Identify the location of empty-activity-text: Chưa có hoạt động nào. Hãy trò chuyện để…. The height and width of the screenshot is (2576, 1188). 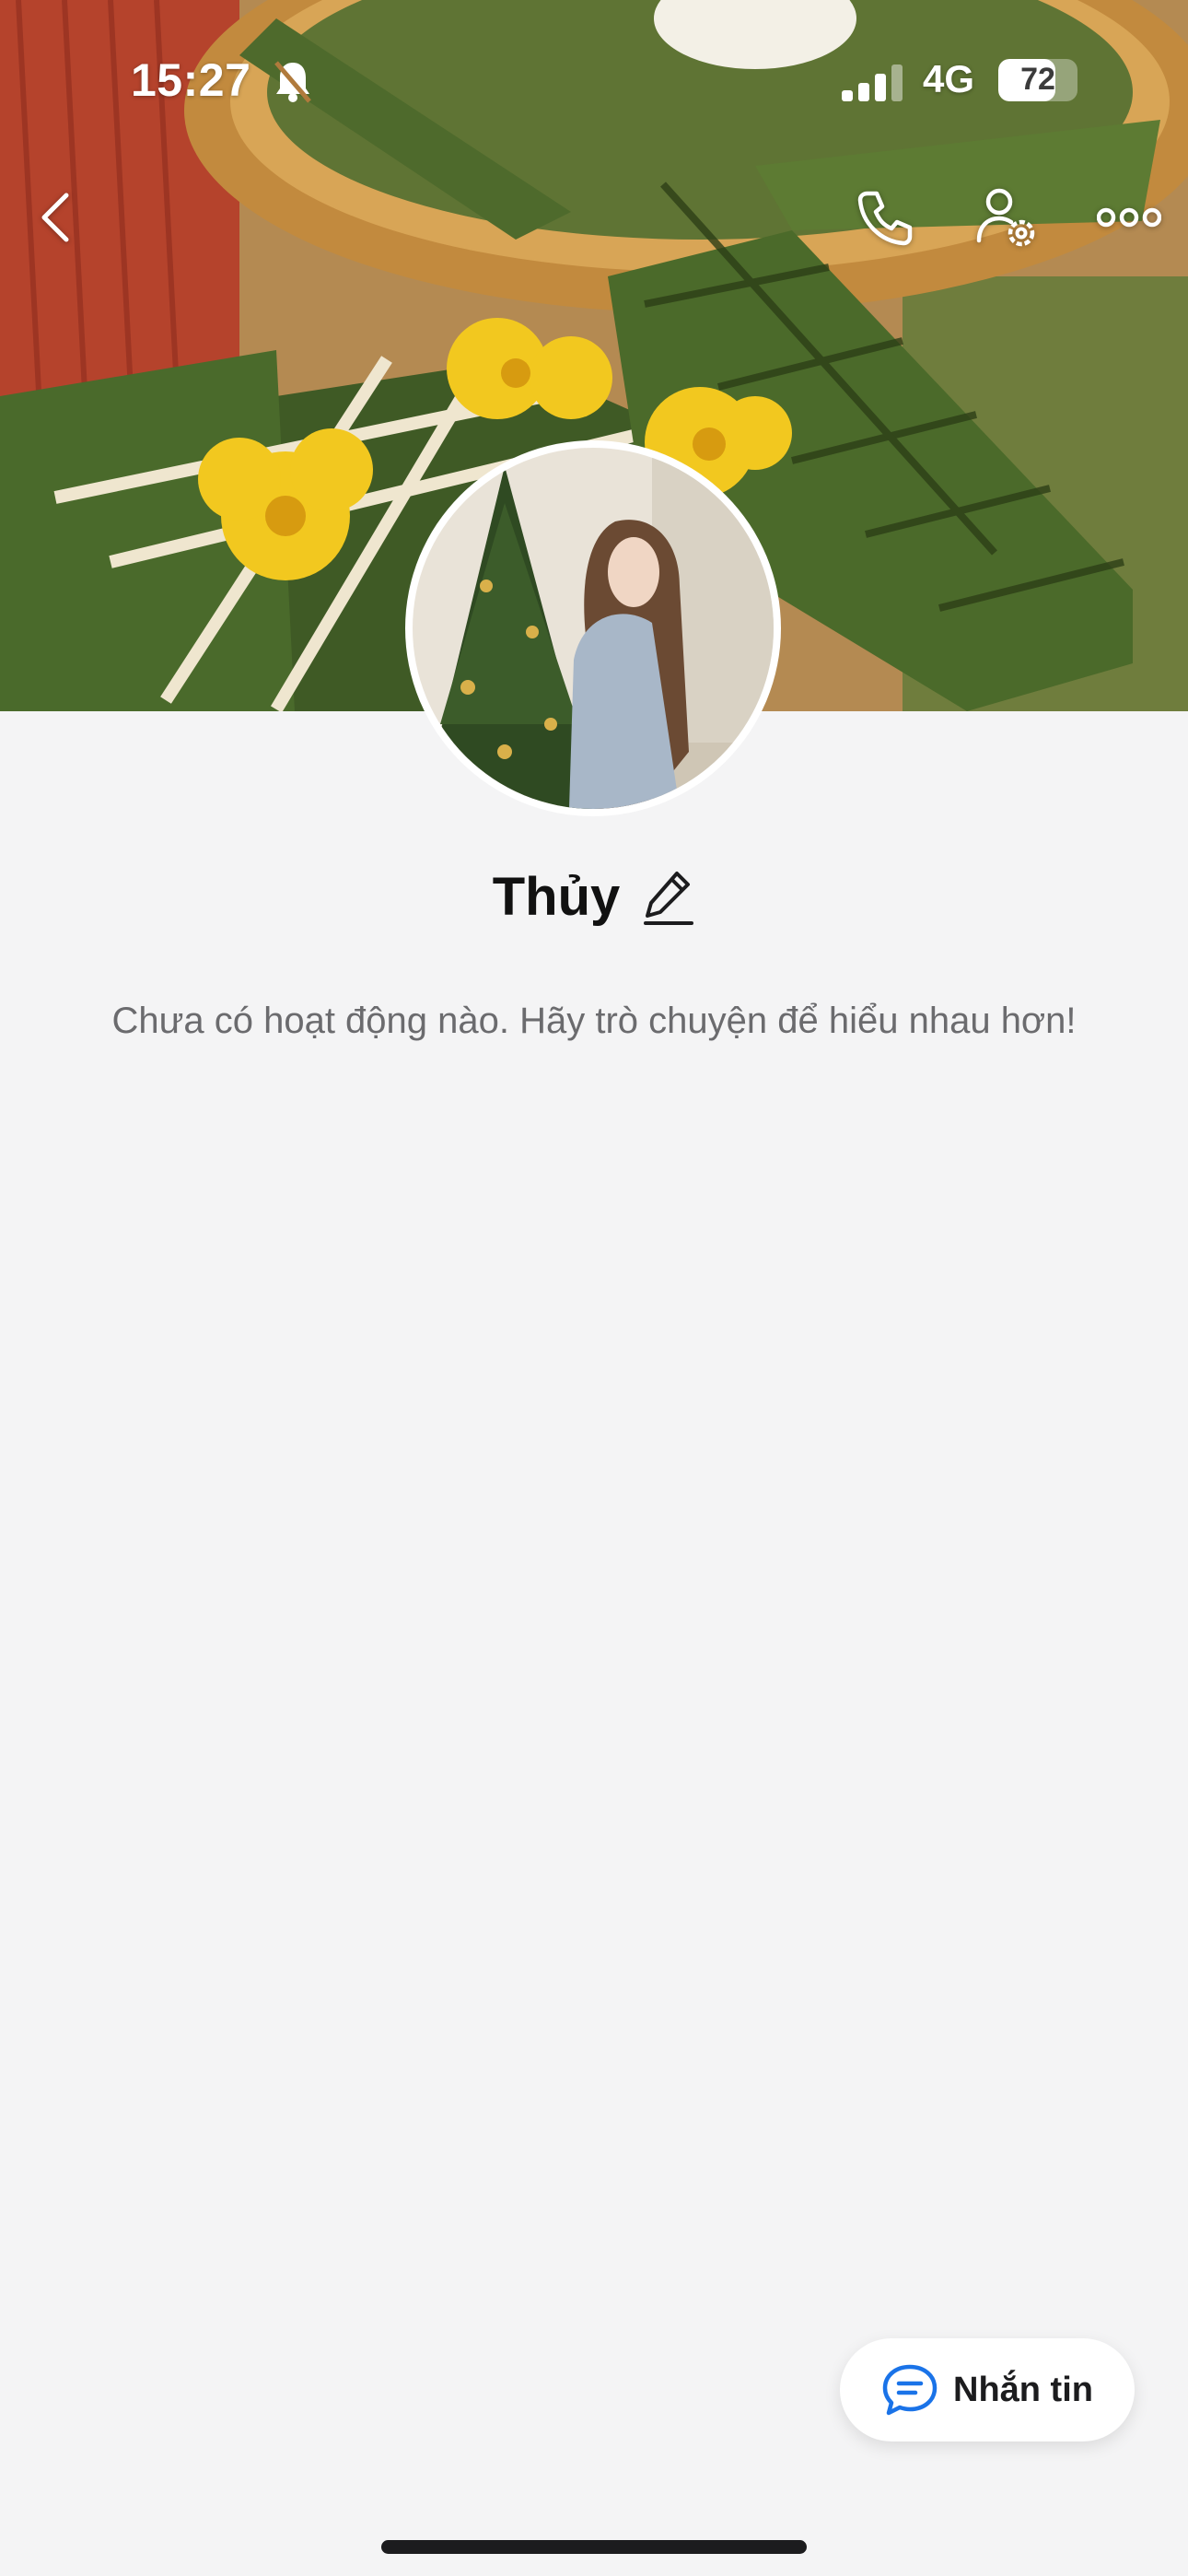
(594, 1021).